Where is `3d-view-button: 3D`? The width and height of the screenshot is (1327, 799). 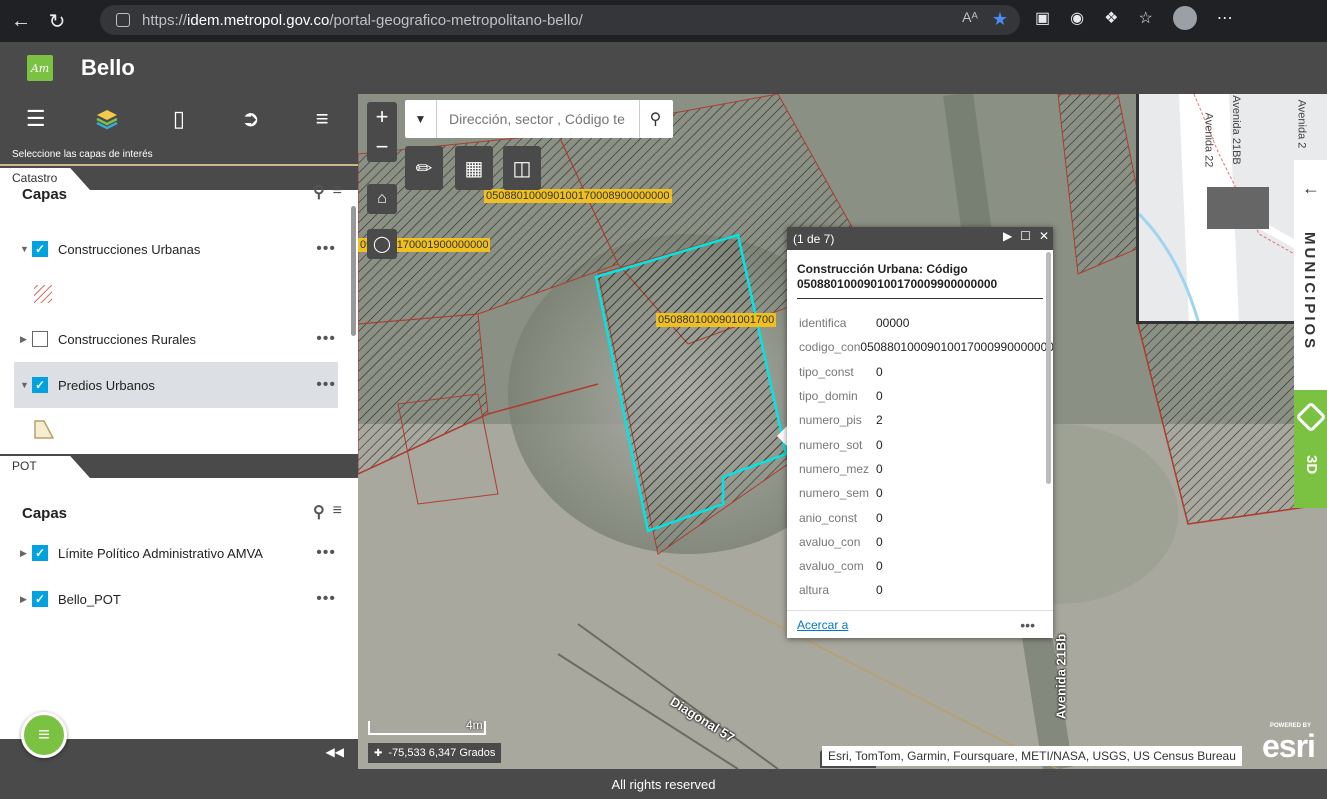 3d-view-button: 3D is located at coordinates (1310, 449).